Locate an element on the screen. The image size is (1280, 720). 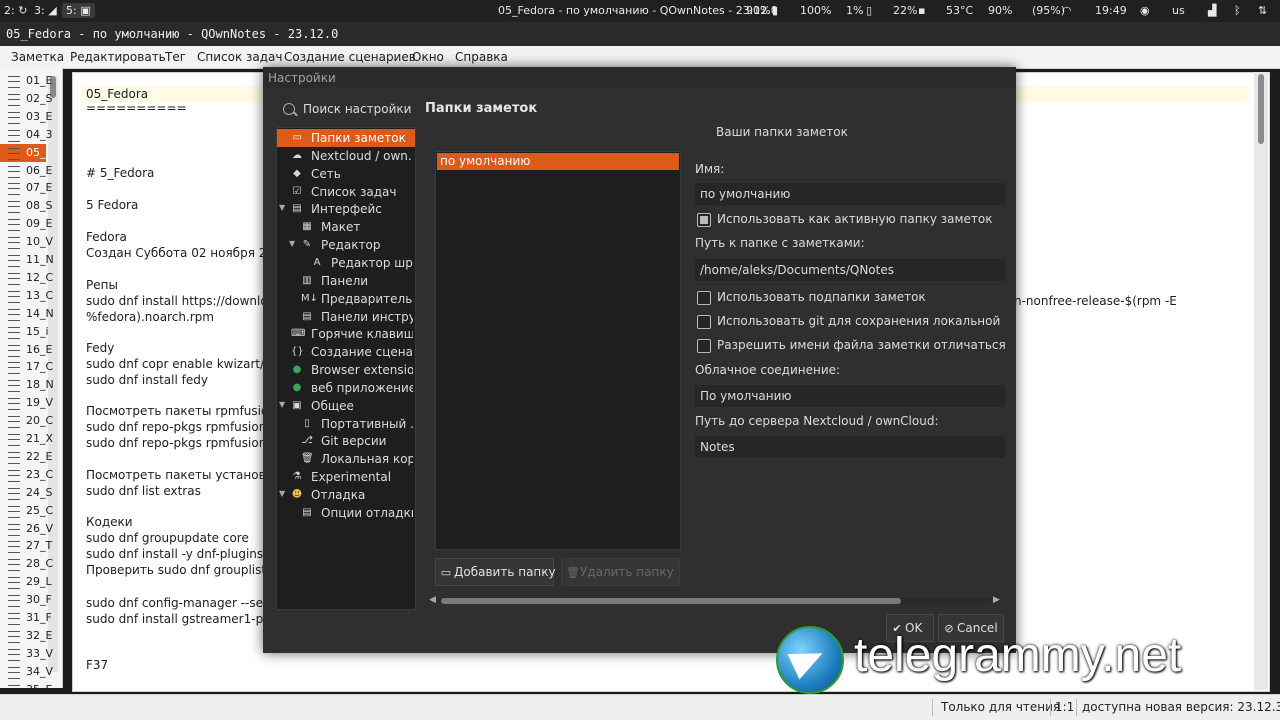
editor-line: sudo dnf install -y dnf-plugins-cor is located at coordinates (186, 554).